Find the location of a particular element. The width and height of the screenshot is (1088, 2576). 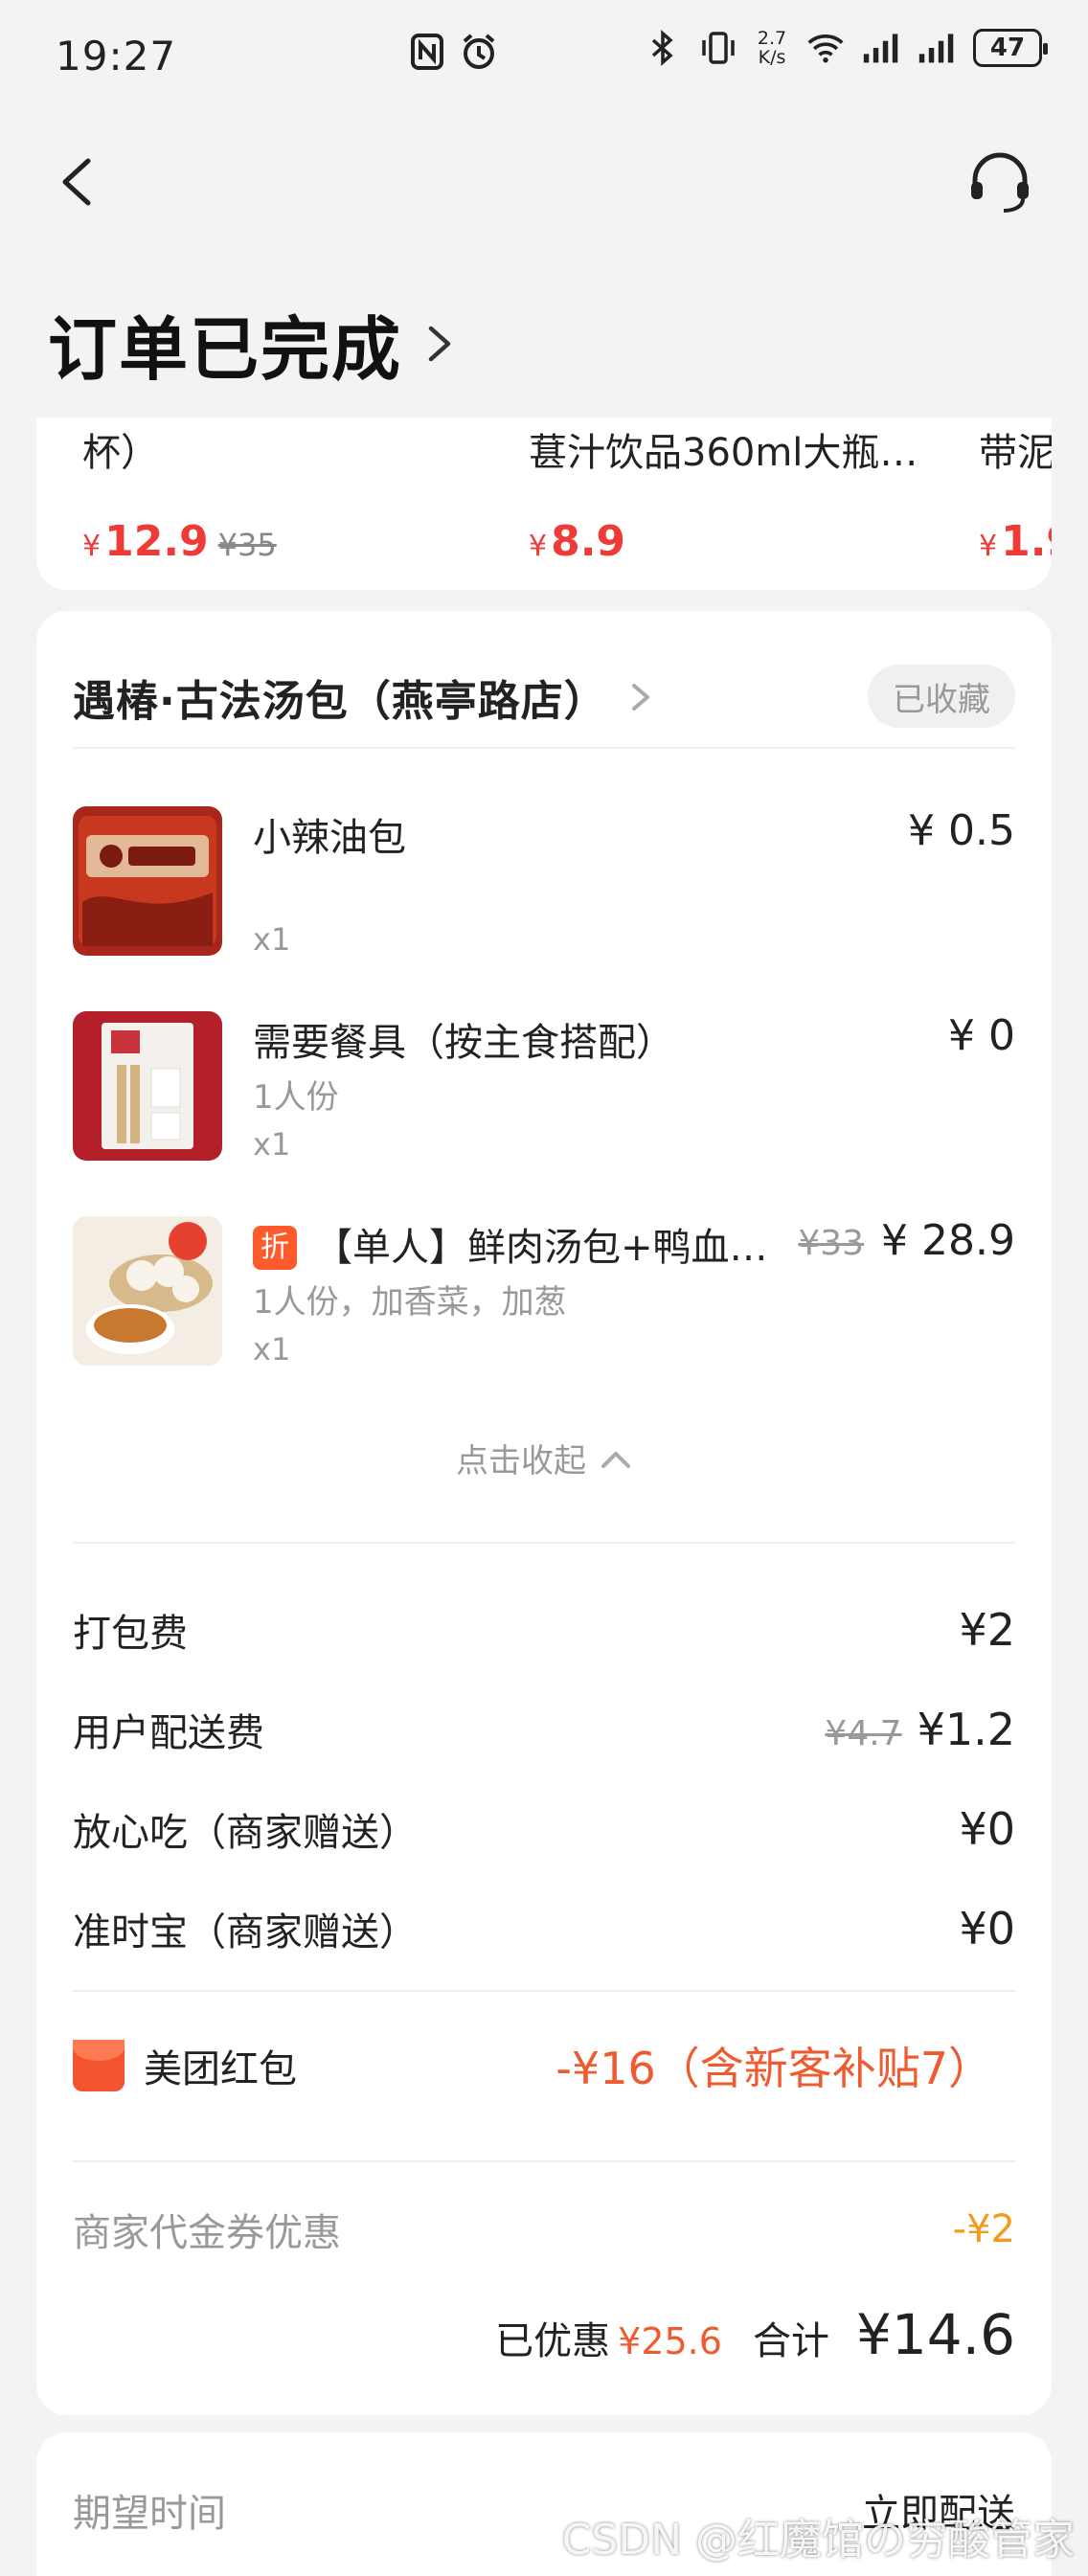

recommend-strip: 杯） ¥12.9¥35 葚汁饮品360ml大瓶… ¥8.9 带泥 ¥1.9 is located at coordinates (544, 504).